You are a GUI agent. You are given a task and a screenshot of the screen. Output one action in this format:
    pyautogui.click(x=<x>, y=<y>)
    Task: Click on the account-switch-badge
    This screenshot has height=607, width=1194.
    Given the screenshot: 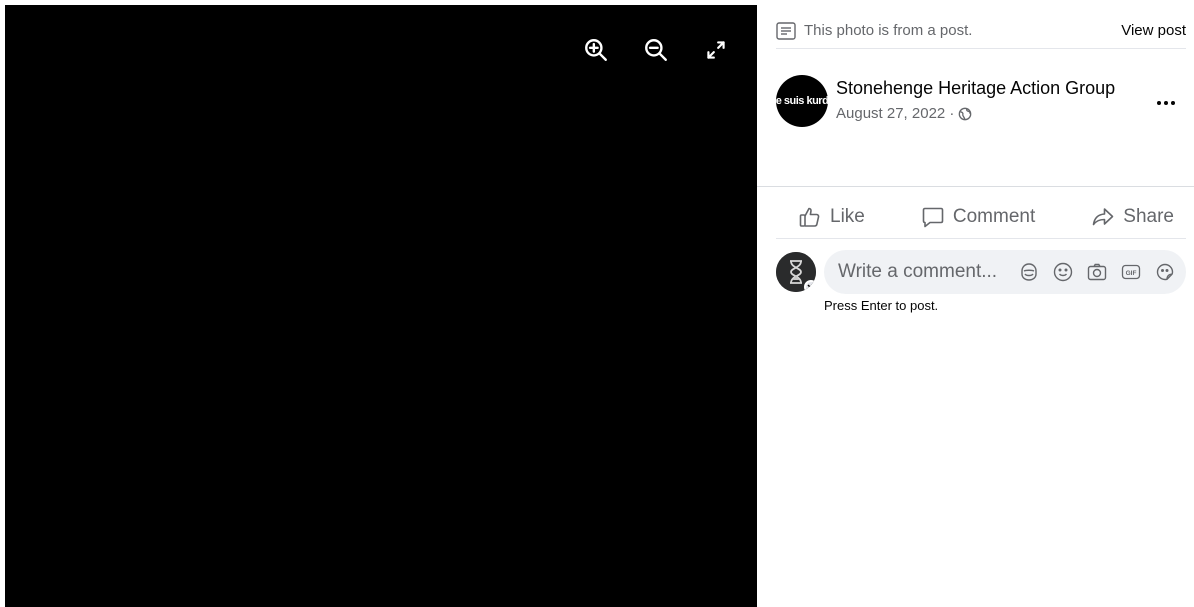 What is the action you would take?
    pyautogui.click(x=810, y=286)
    